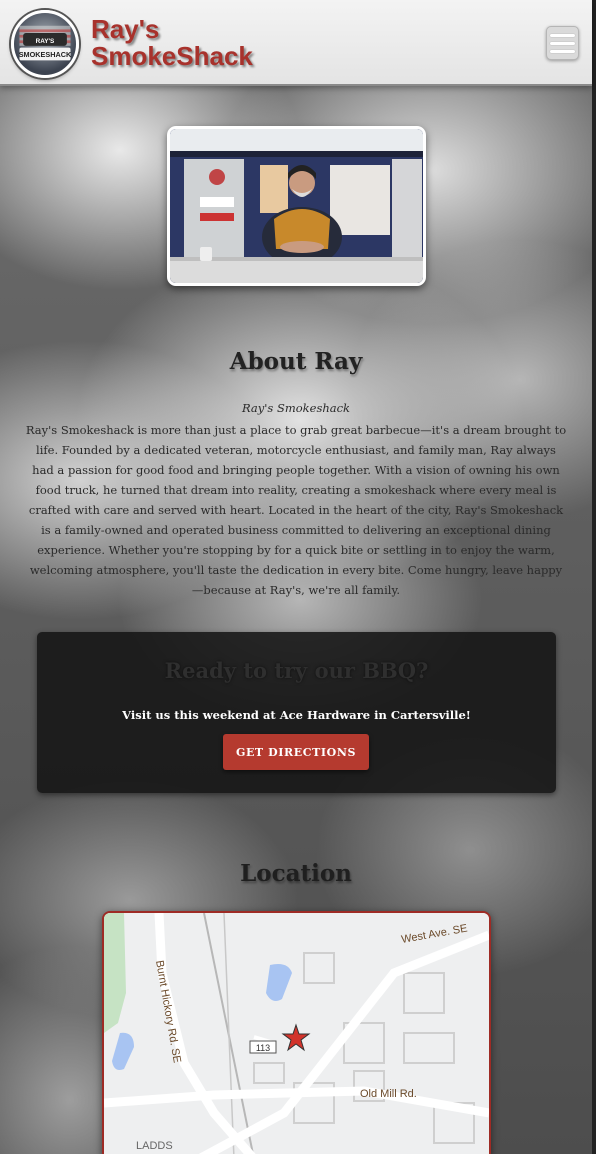 Image resolution: width=596 pixels, height=1154 pixels. What do you see at coordinates (296, 43) in the screenshot?
I see `site-header: SMOKESHACK RAY'S Ray's SmokeShack` at bounding box center [296, 43].